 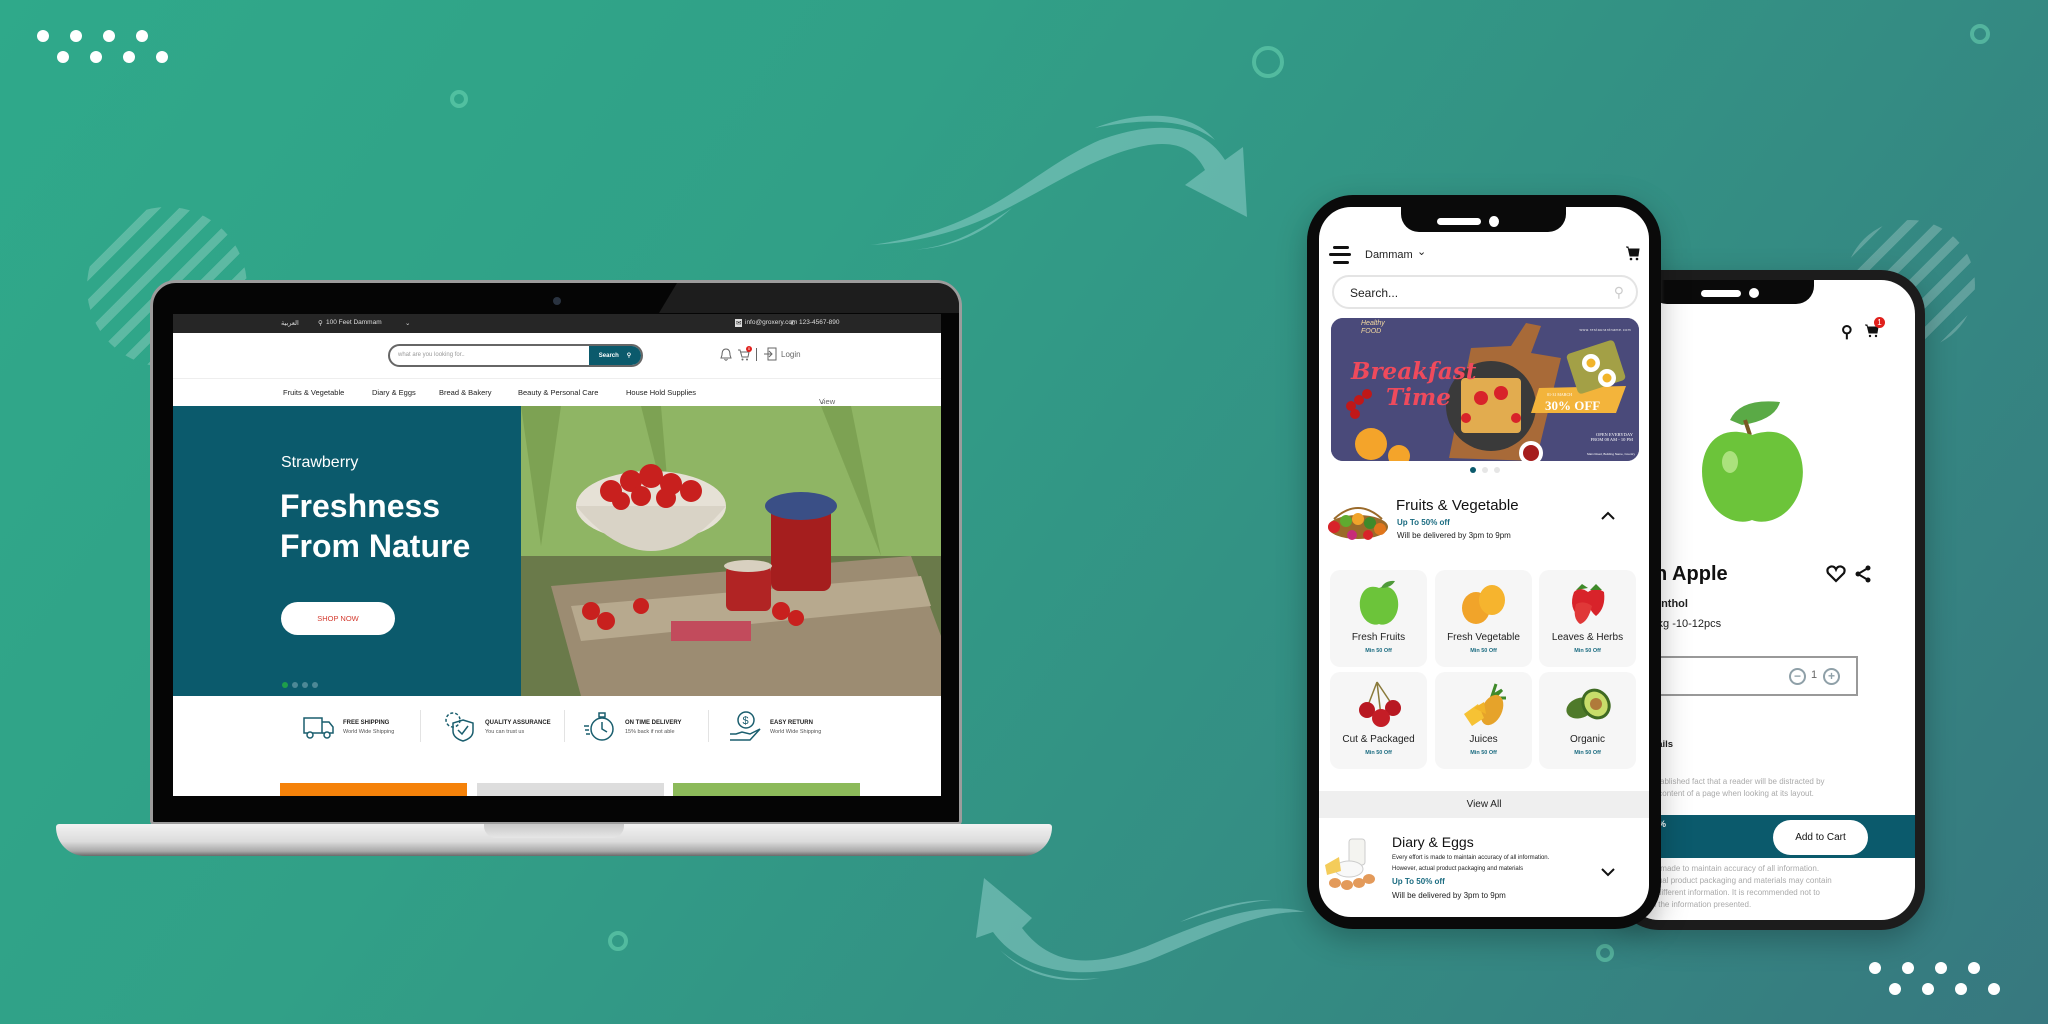 What do you see at coordinates (489, 355) in the screenshot?
I see `site-search-input: what are you looking for..` at bounding box center [489, 355].